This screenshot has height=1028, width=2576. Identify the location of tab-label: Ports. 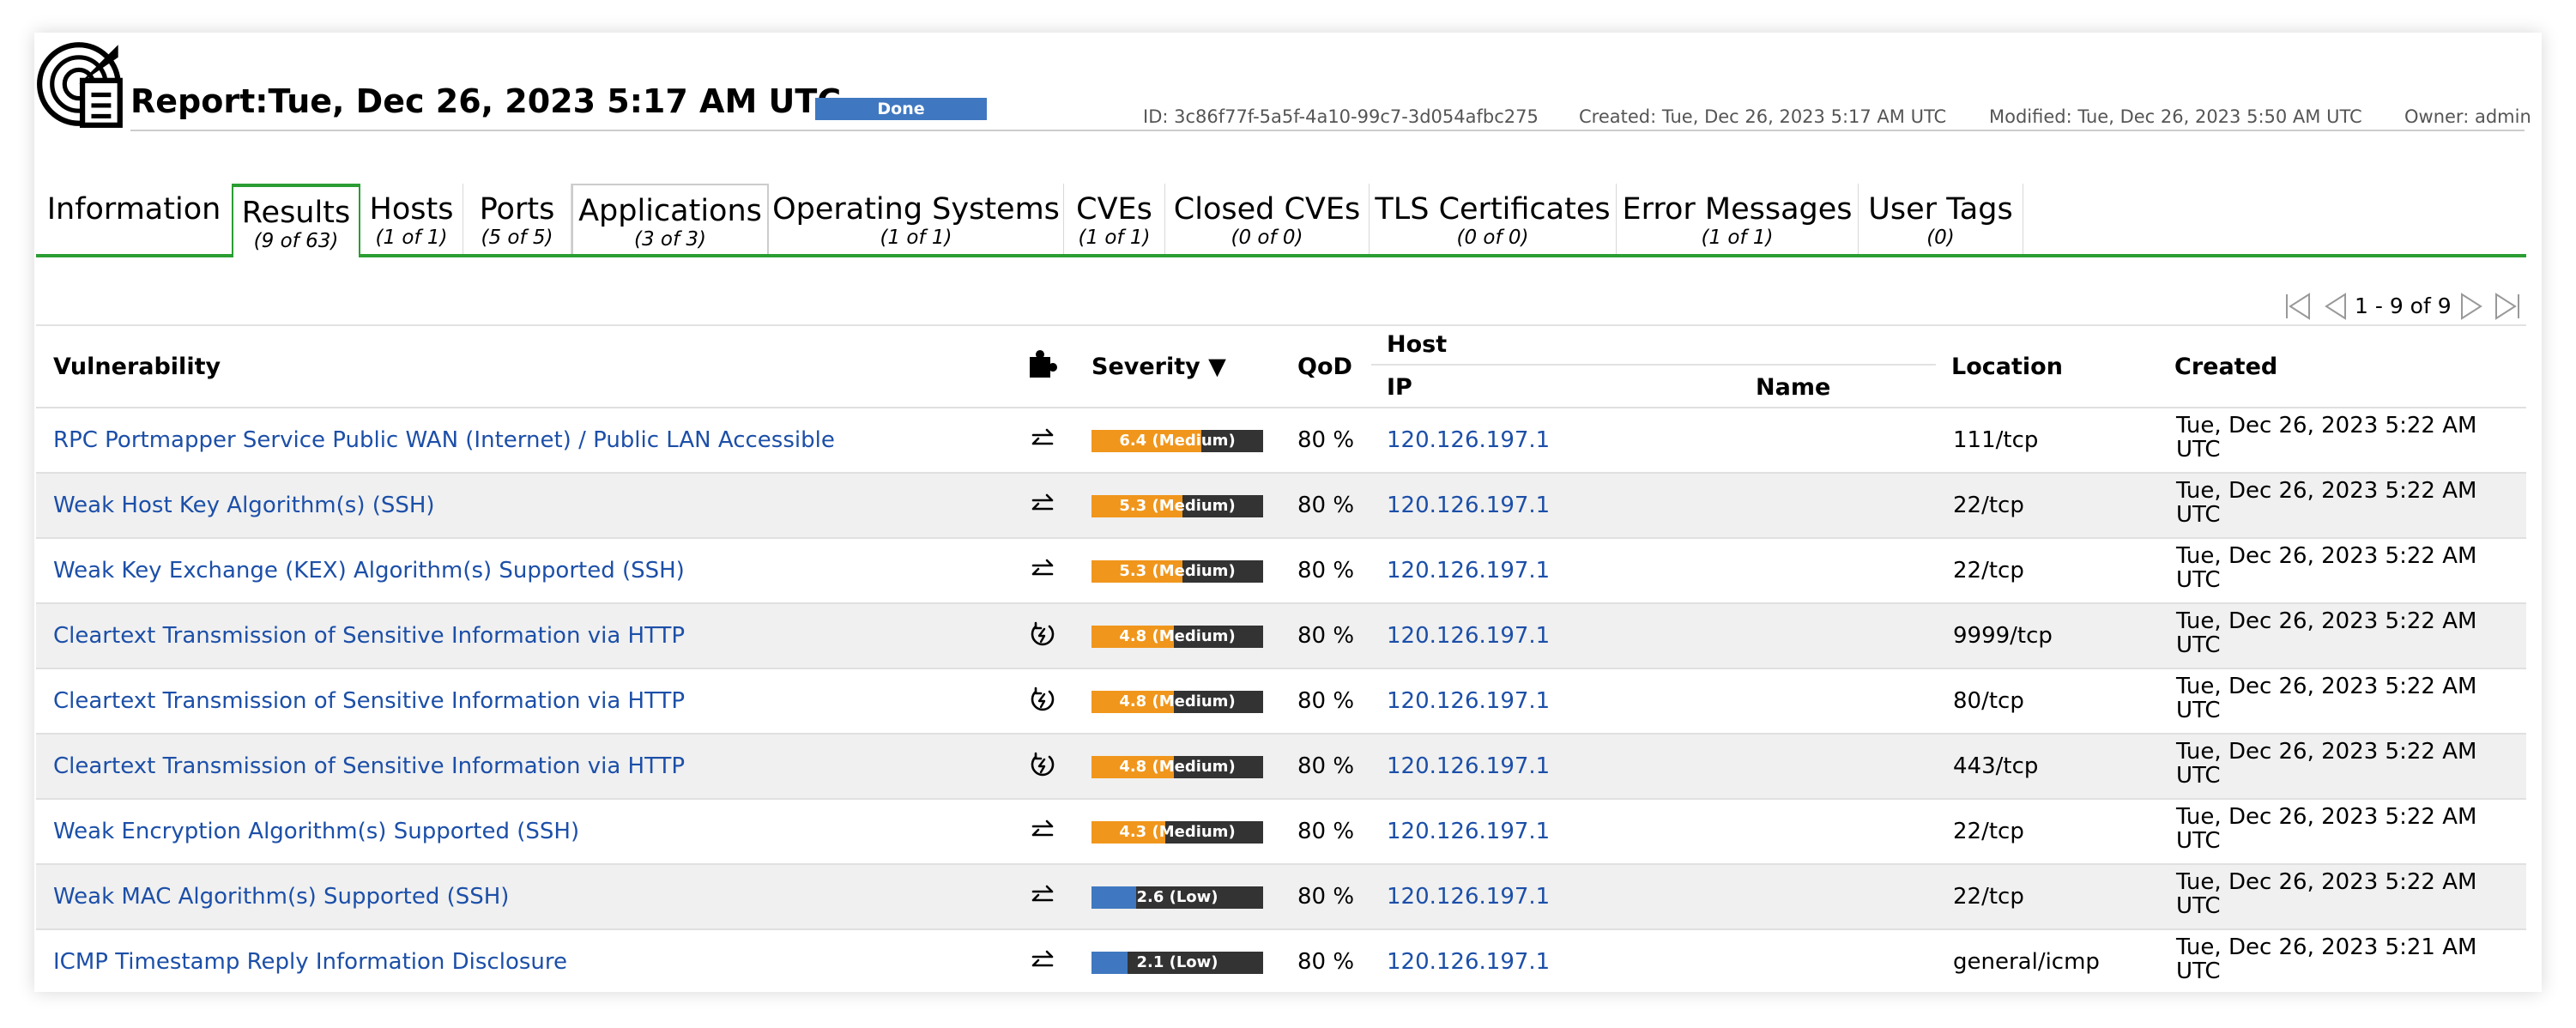
(517, 210).